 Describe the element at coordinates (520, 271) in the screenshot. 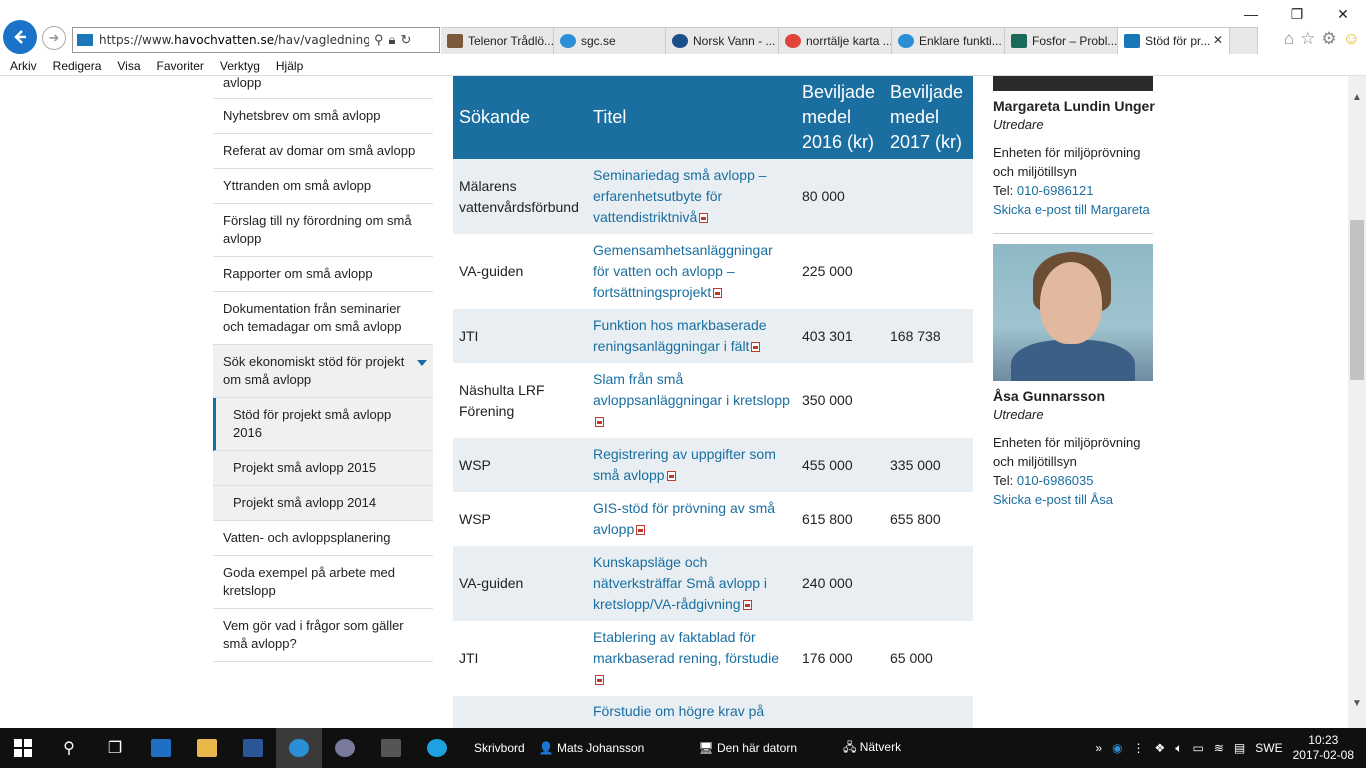

I see `cell-applicant: VA-guiden` at that location.